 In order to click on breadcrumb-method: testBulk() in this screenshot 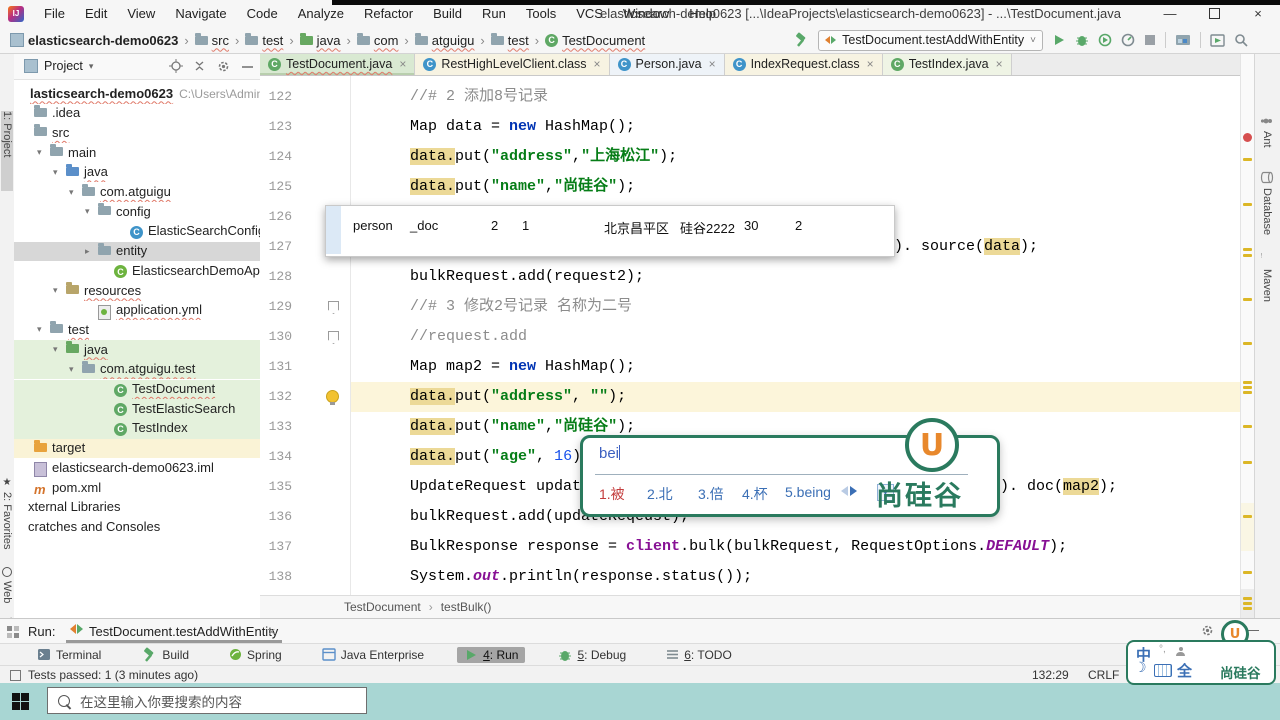, I will do `click(466, 607)`.